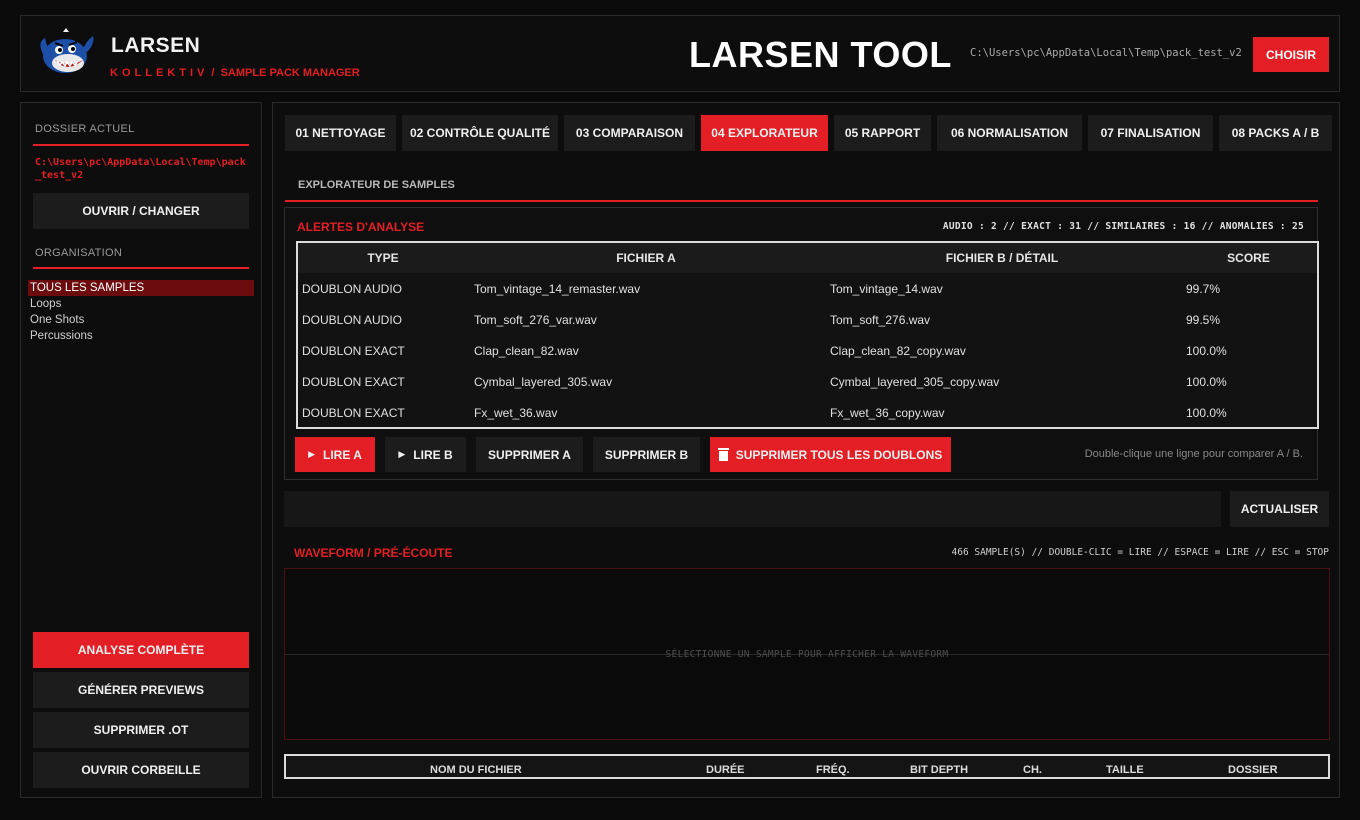  Describe the element at coordinates (1009, 133) in the screenshot. I see `tab-normalisation: 06 NORMALISATION` at that location.